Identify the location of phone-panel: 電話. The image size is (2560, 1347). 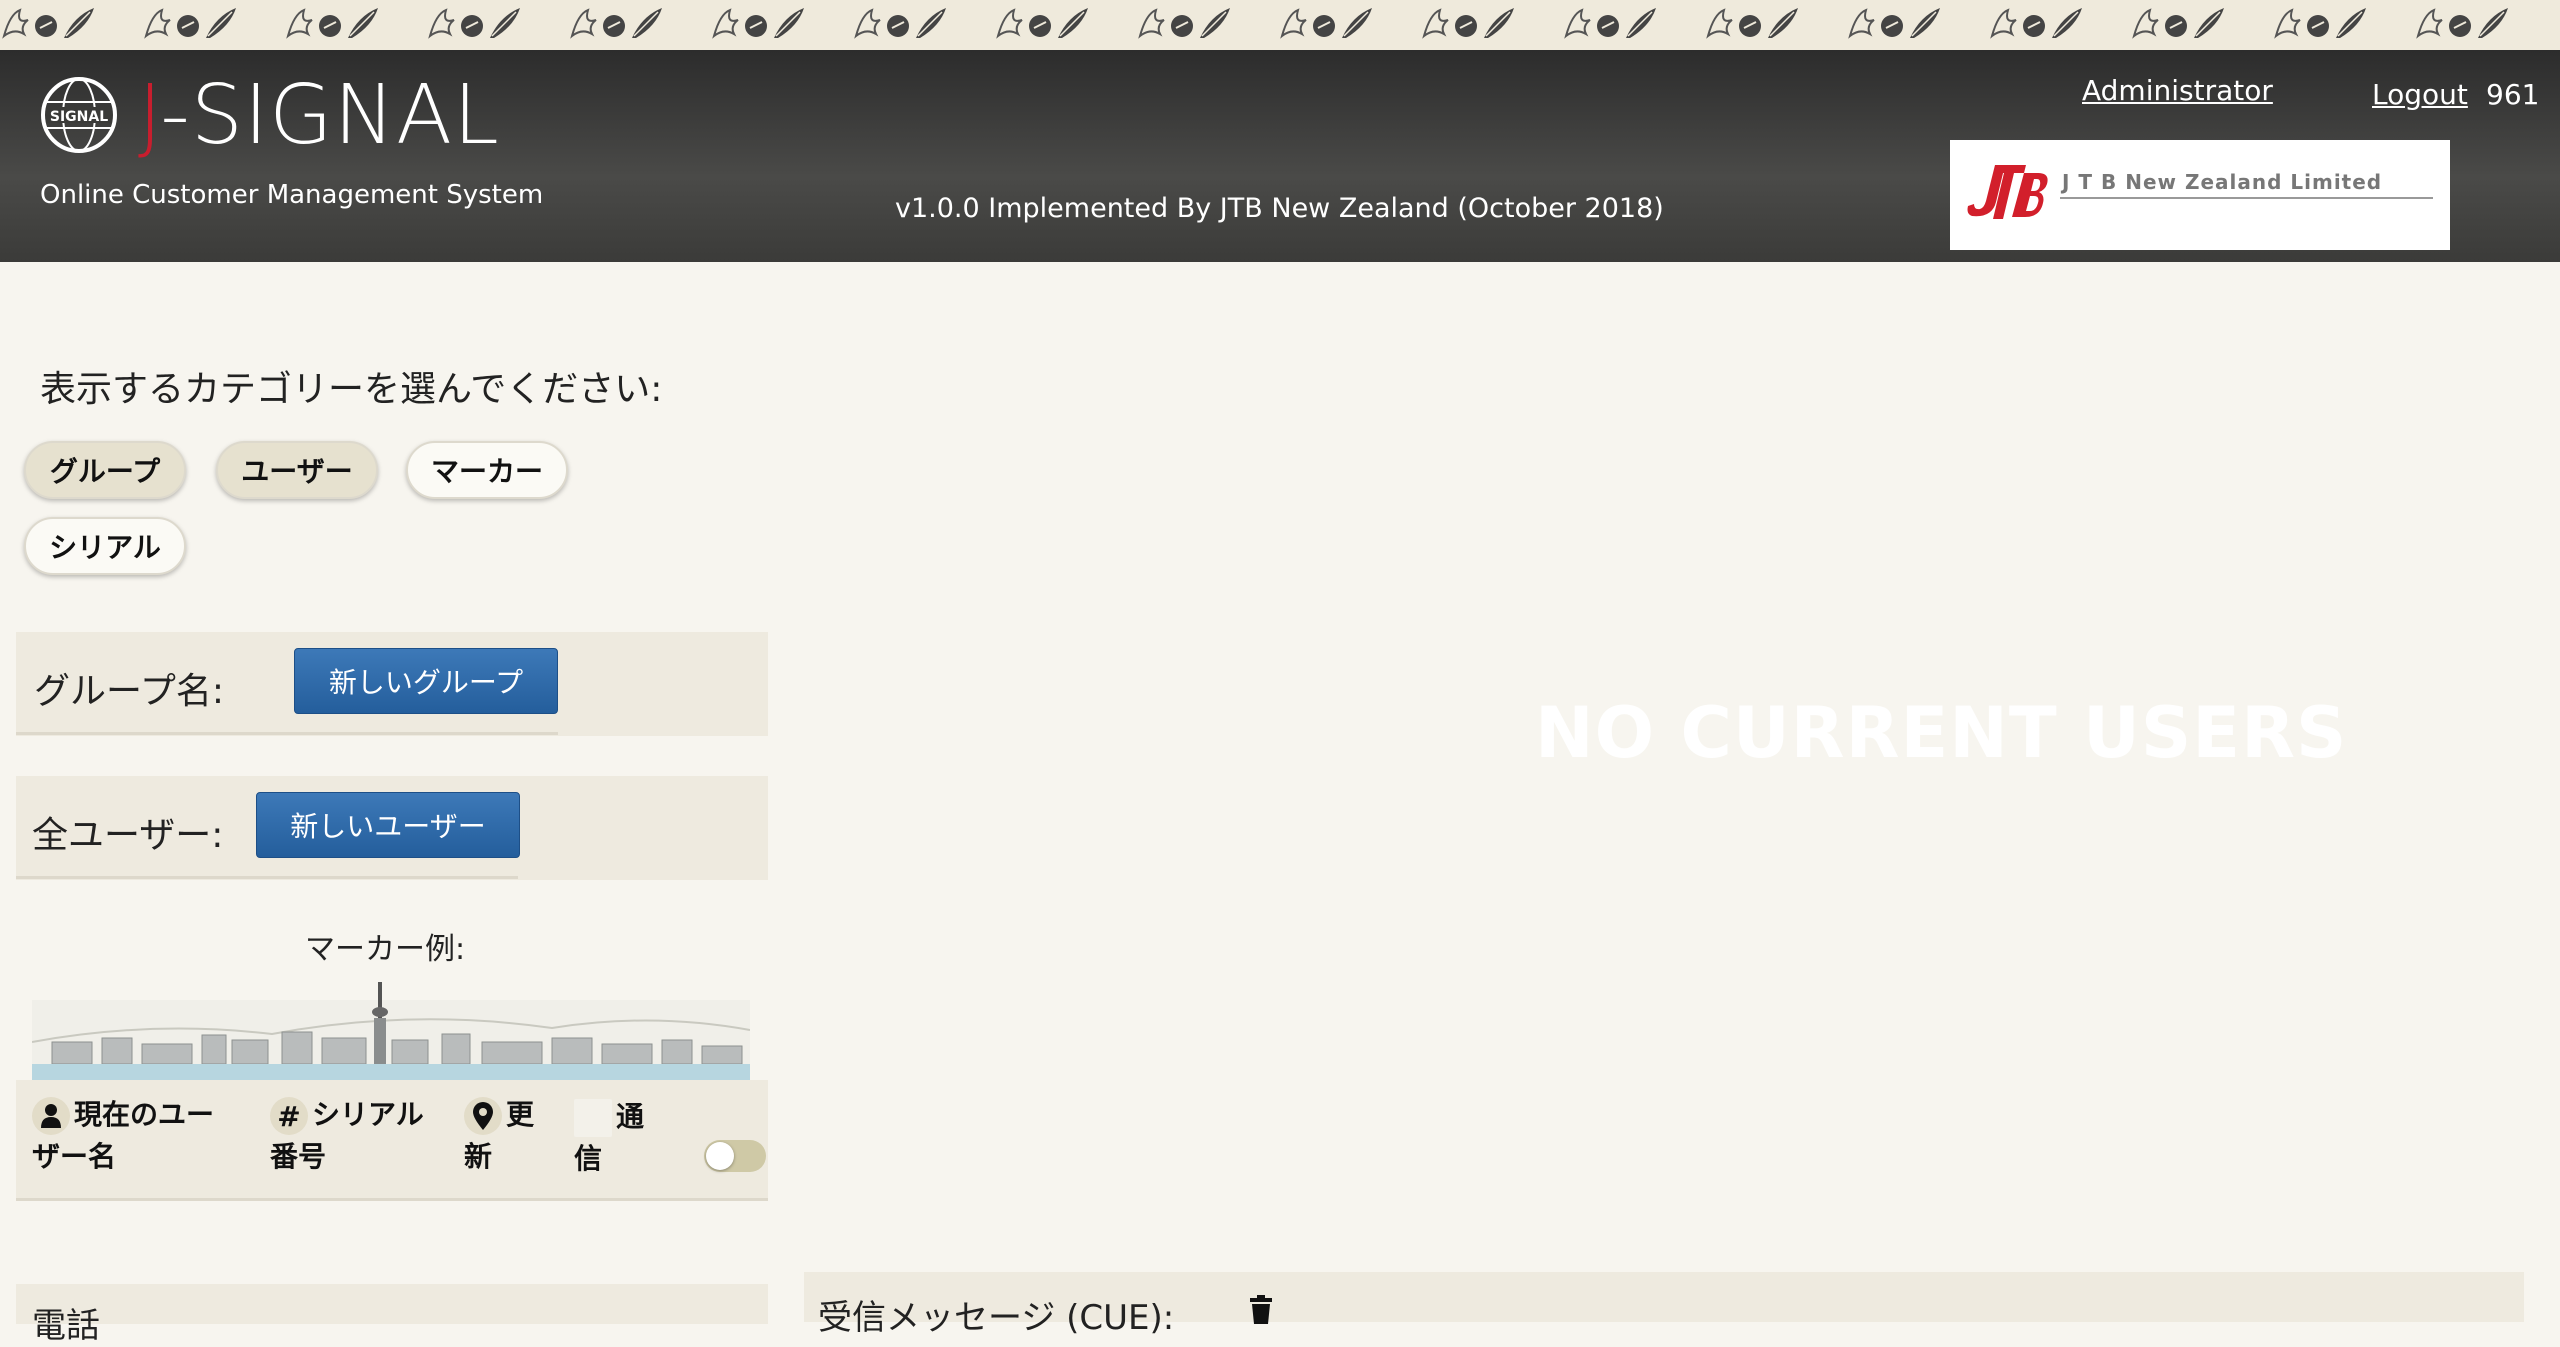
(392, 1315).